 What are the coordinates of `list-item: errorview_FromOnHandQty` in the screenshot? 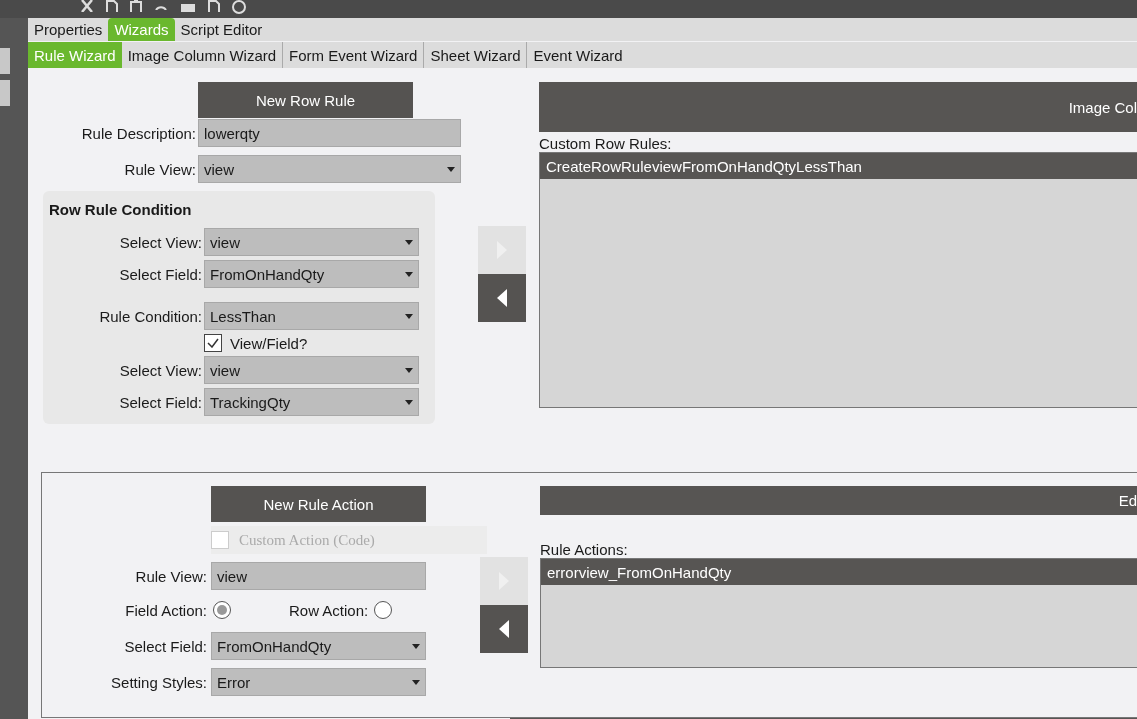 It's located at (839, 572).